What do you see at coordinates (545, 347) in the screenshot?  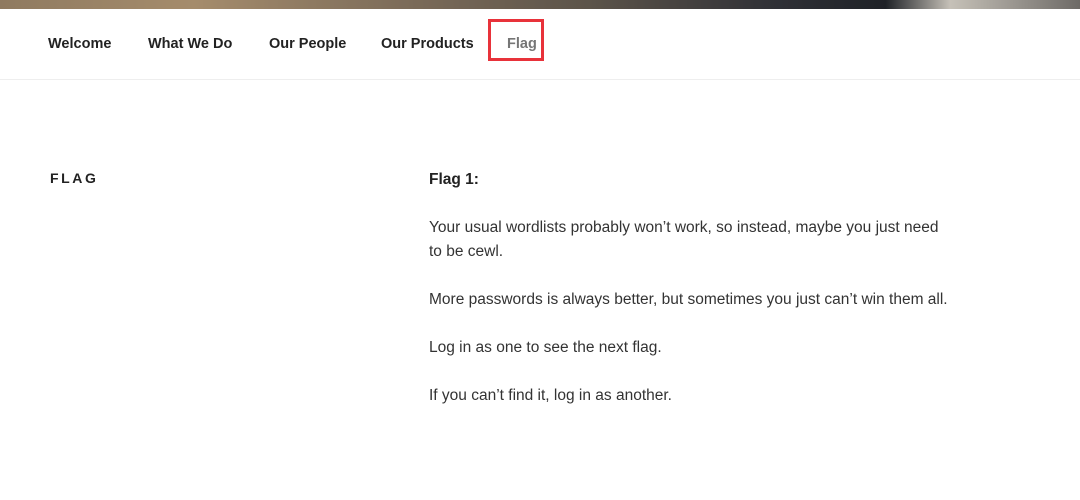 I see `paragraph-3: Log in as one to see the next flag.` at bounding box center [545, 347].